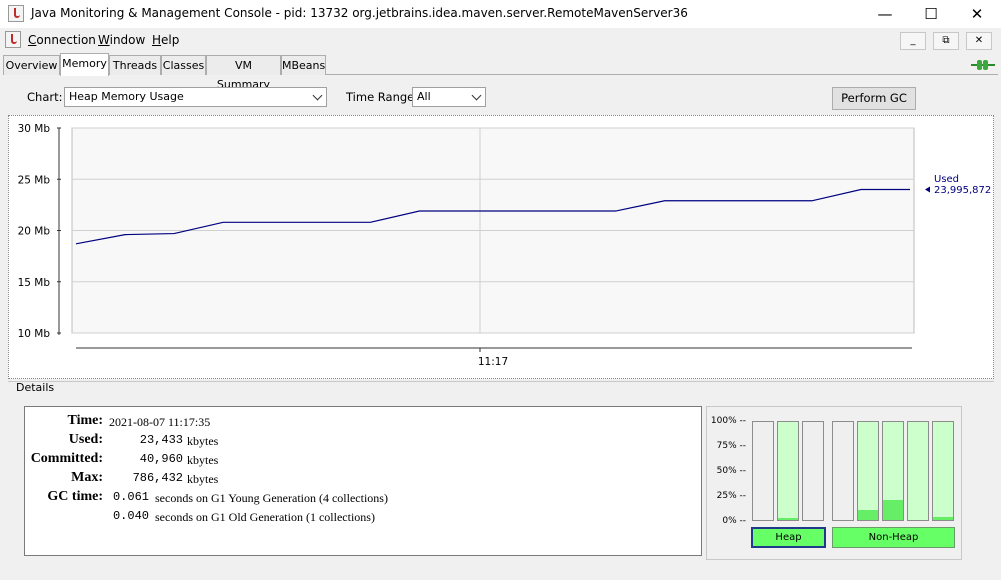 The width and height of the screenshot is (1001, 580). What do you see at coordinates (874, 98) in the screenshot?
I see `perform-gc-button: Perform GC` at bounding box center [874, 98].